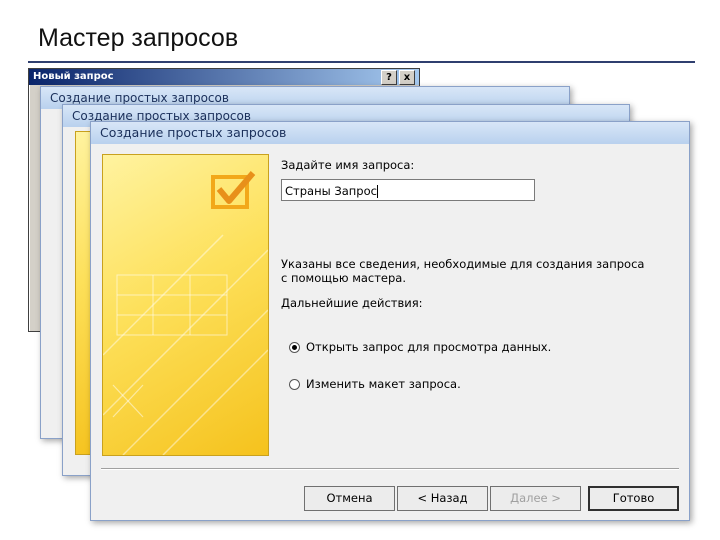 The height and width of the screenshot is (540, 720). I want to click on option-modify-layout: Изменить макет запроса., so click(375, 384).